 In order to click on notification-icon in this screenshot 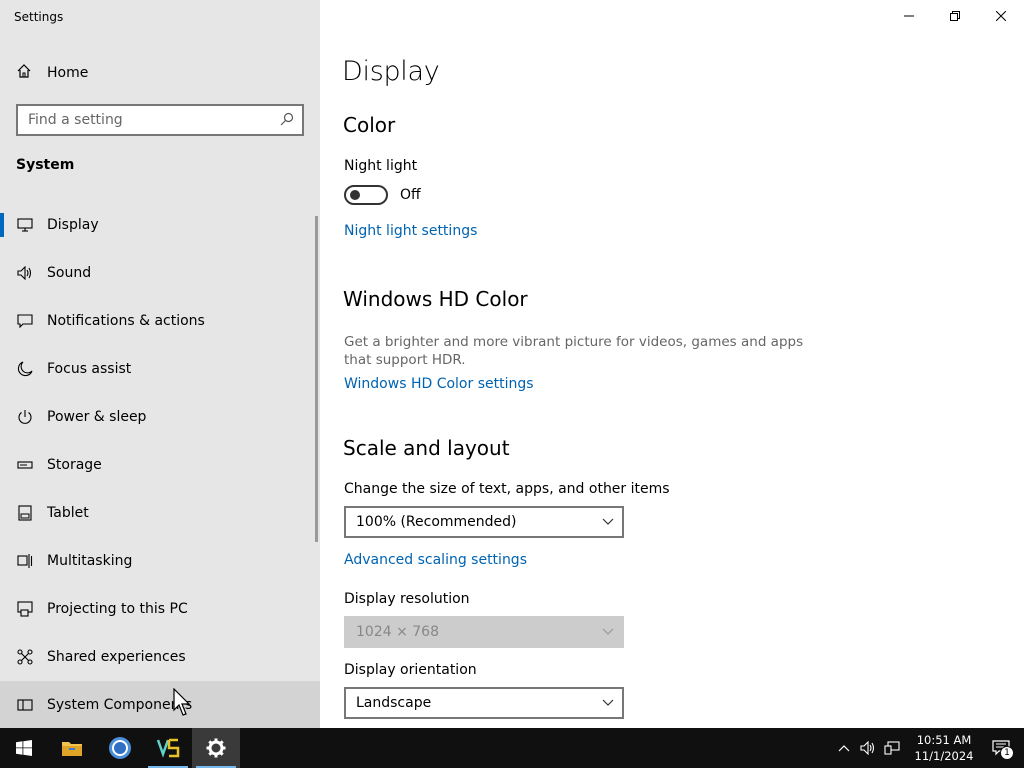, I will do `click(25, 321)`.